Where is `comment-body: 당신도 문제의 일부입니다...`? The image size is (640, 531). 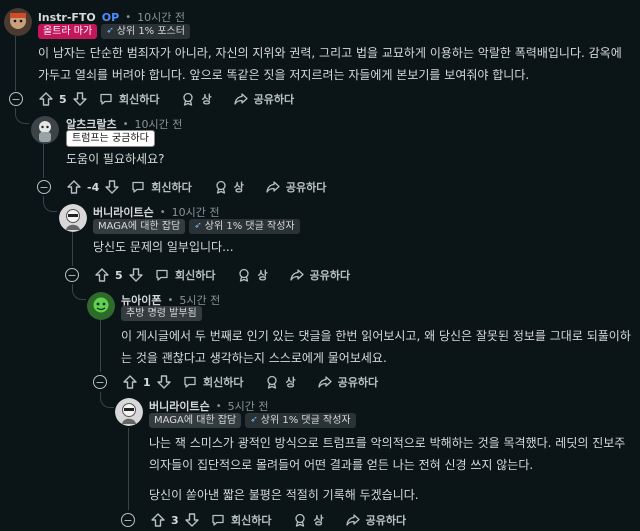 comment-body: 당신도 문제의 일부입니다... is located at coordinates (363, 247).